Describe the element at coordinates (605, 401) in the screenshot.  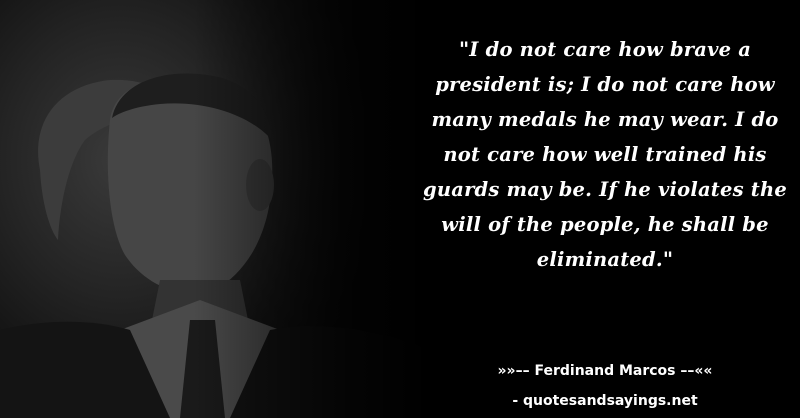
I see `source-line: - quotesandsayings.net` at that location.